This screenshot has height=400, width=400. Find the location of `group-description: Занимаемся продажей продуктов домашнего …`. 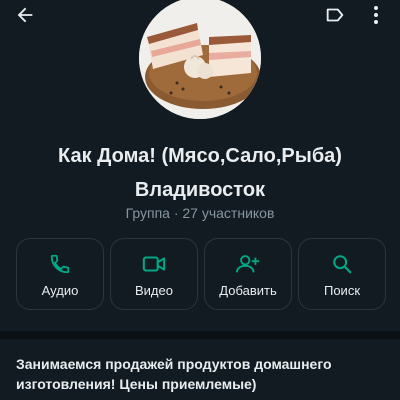

group-description: Занимаемся продажей продуктов домашнего … is located at coordinates (201, 374).